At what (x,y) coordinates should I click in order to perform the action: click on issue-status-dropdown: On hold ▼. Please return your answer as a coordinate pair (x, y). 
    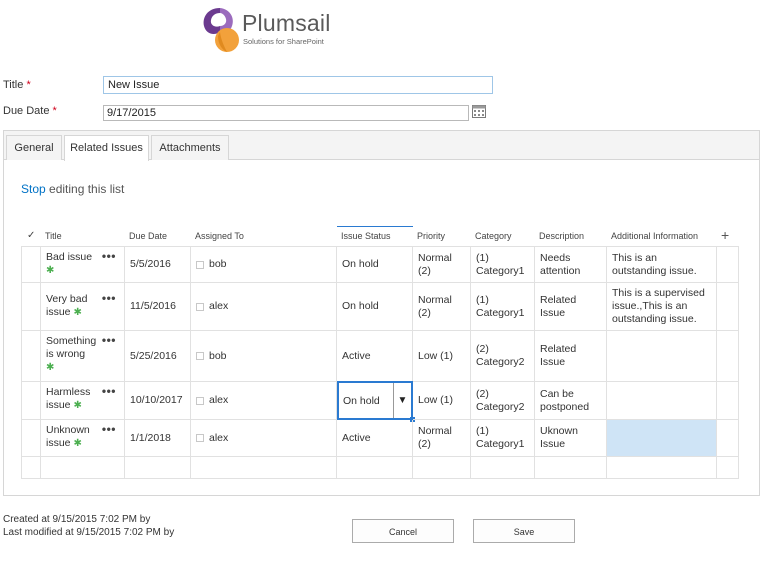
    Looking at the image, I should click on (376, 401).